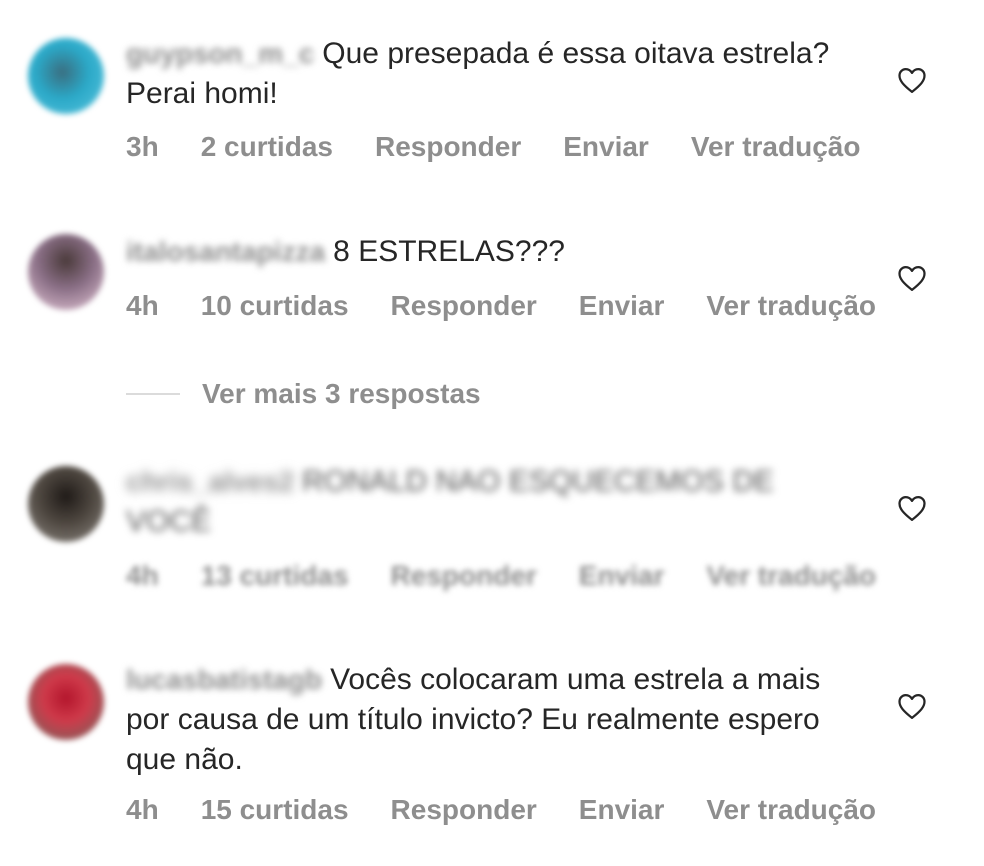  I want to click on comment-username: guypson_m_c, so click(220, 53).